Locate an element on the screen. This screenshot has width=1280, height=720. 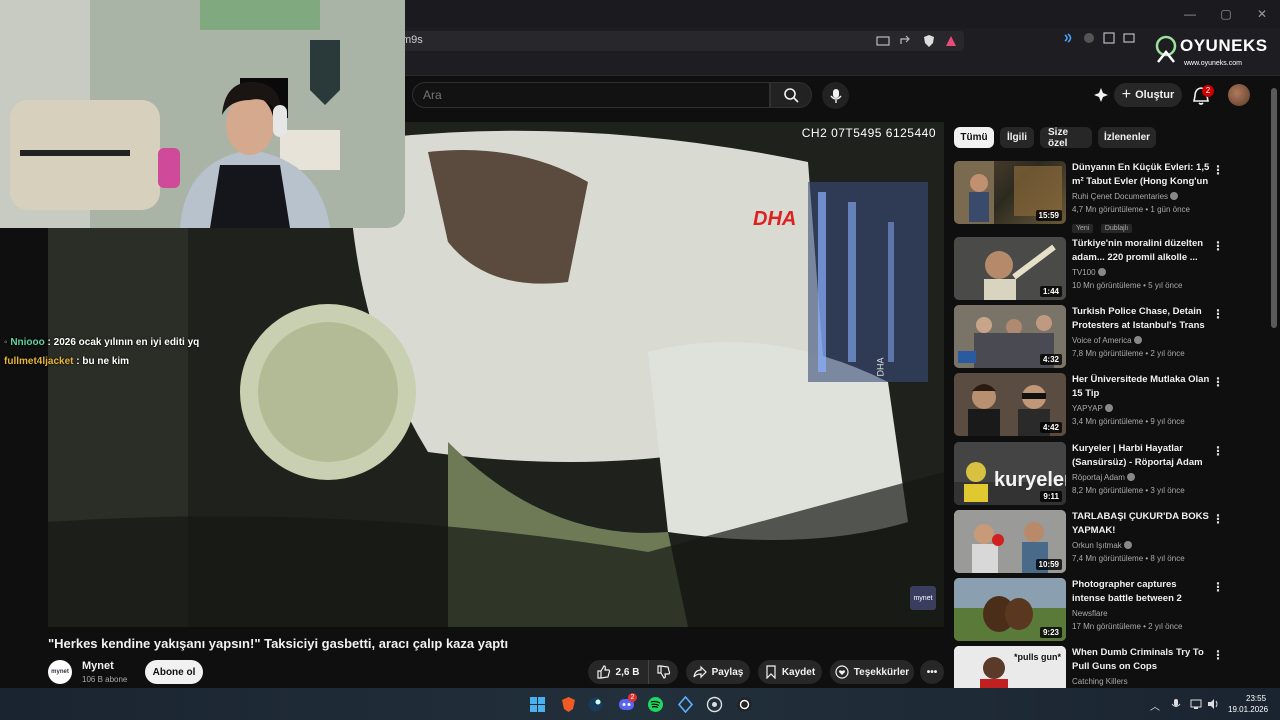
video-thumbnail: *pulls gun* is located at coordinates (1010, 667).